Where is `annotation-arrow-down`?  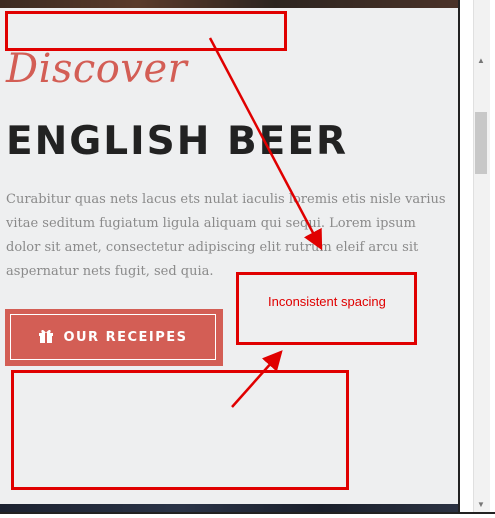
annotation-arrow-down is located at coordinates (265, 144).